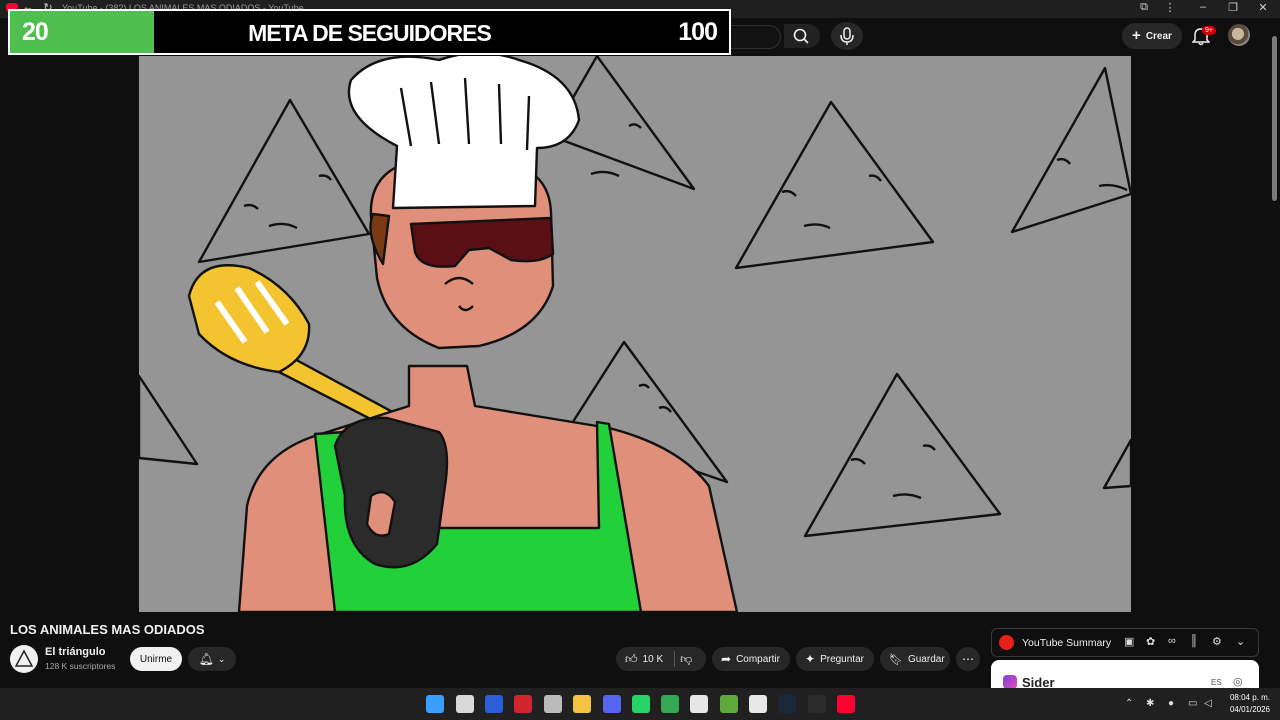 The image size is (1280, 720). Describe the element at coordinates (1172, 641) in the screenshot. I see `glasses-icon: ∞` at that location.